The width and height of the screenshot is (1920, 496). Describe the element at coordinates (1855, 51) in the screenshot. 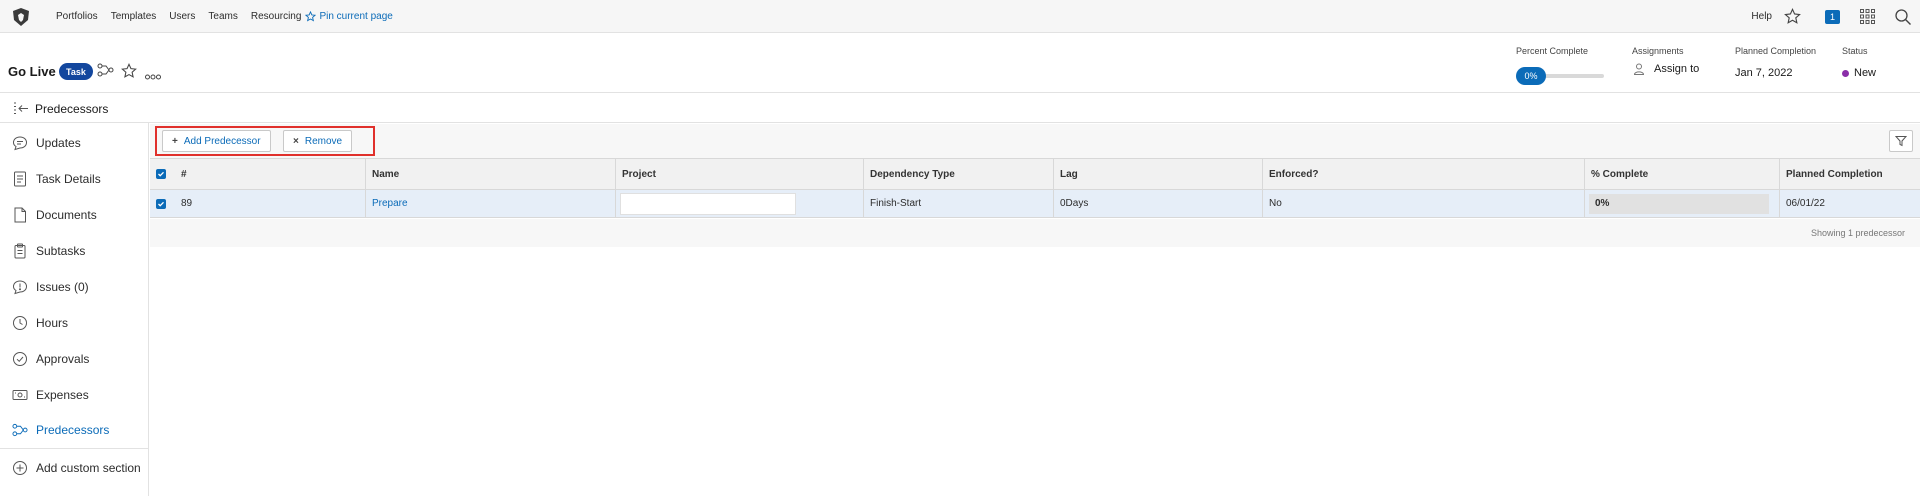

I see `status-label: Status` at that location.